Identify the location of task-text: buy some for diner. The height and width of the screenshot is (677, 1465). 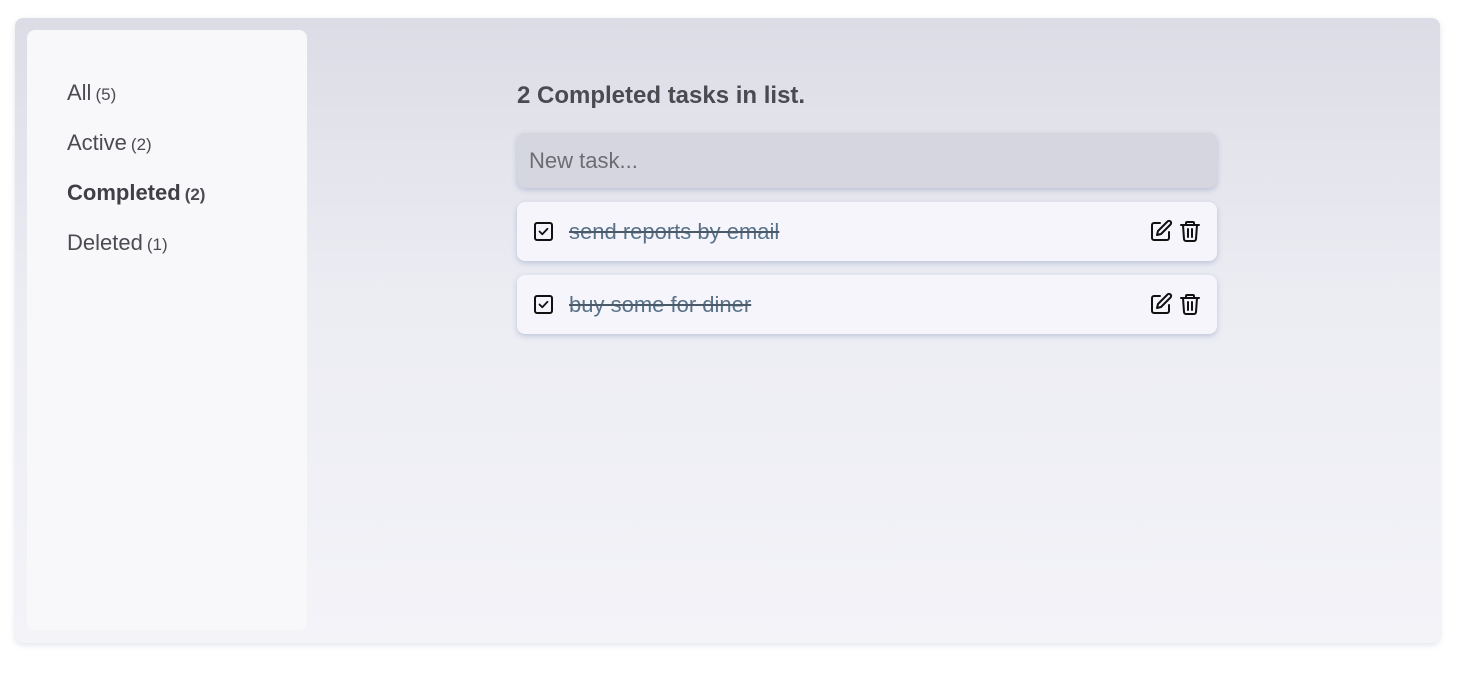
(660, 304).